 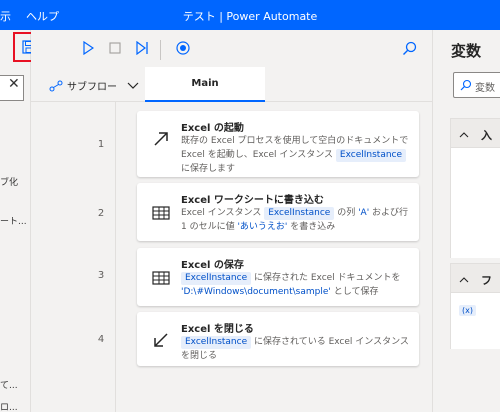 I want to click on run-next-action-button, so click(x=142, y=48).